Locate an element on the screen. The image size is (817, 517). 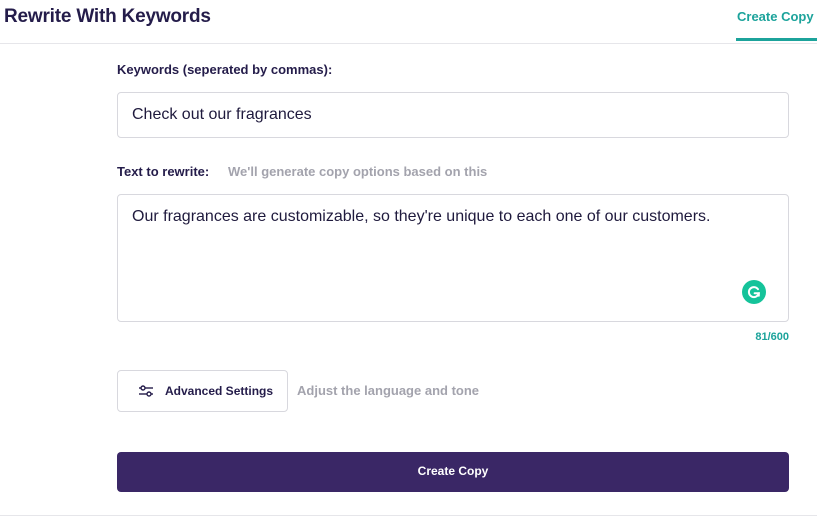
grammarly-g-glyph is located at coordinates (754, 292).